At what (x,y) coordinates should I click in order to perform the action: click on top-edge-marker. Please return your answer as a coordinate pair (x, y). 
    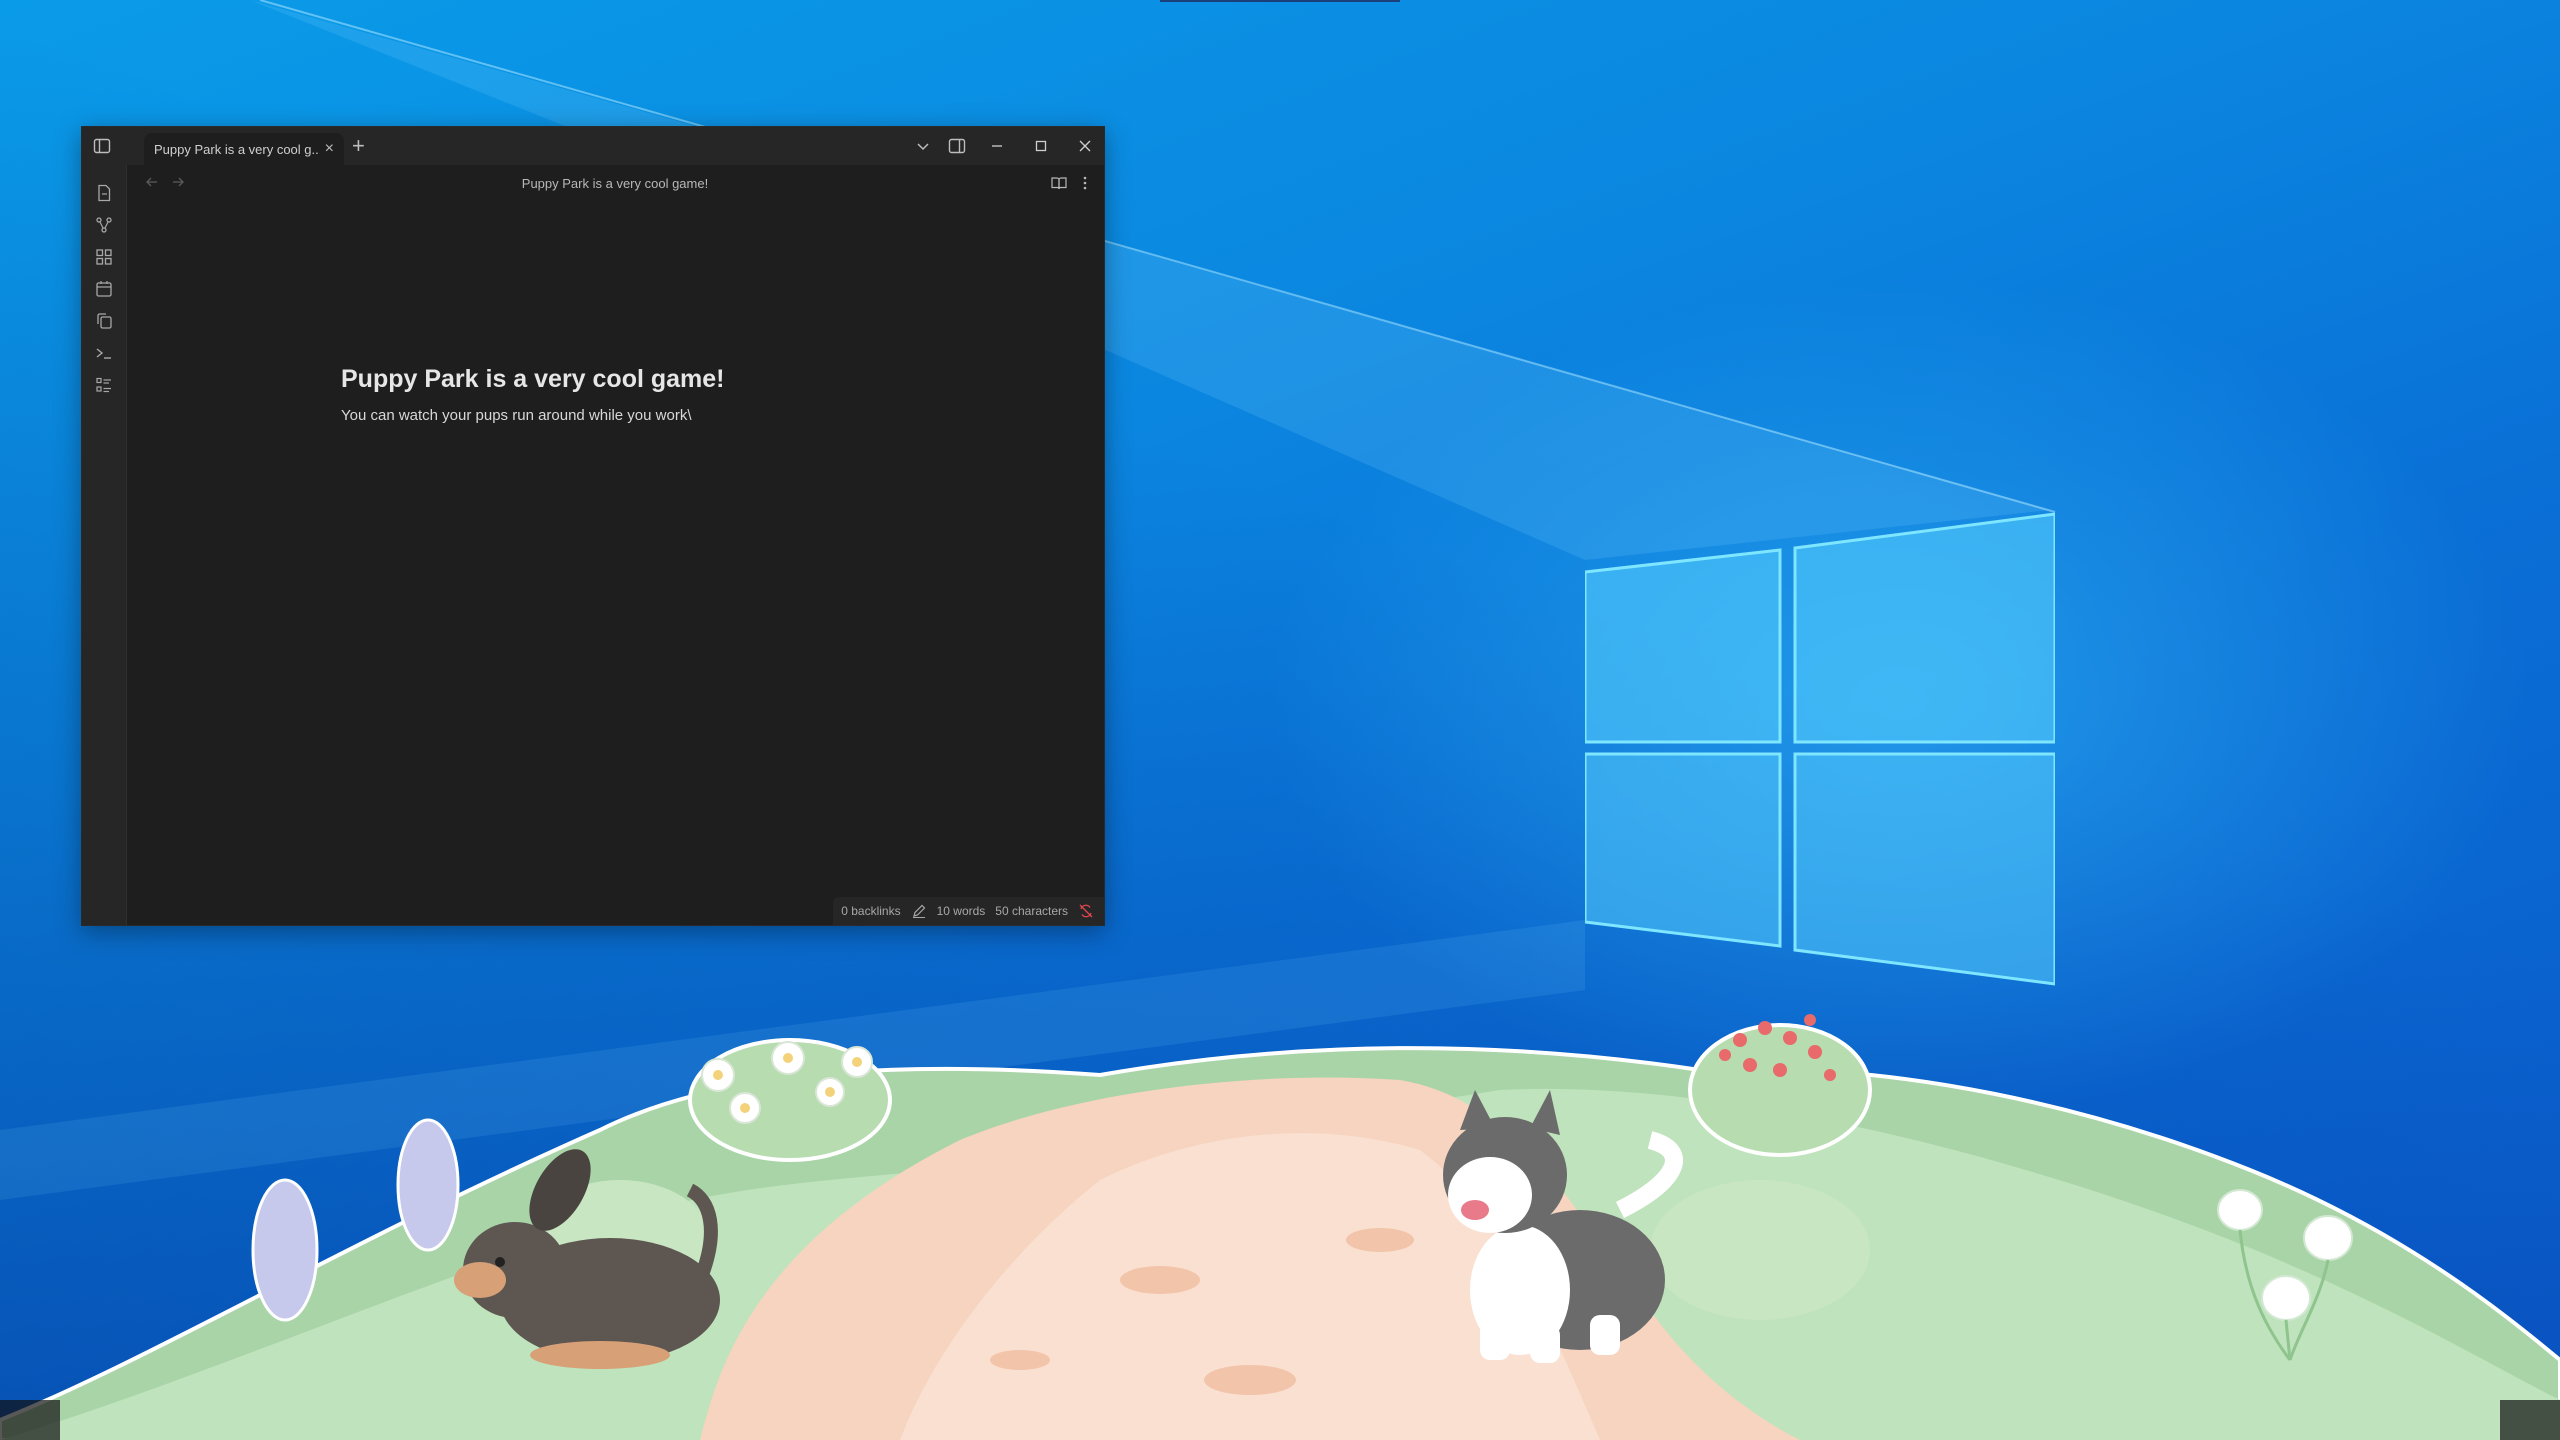
    Looking at the image, I should click on (1280, 1).